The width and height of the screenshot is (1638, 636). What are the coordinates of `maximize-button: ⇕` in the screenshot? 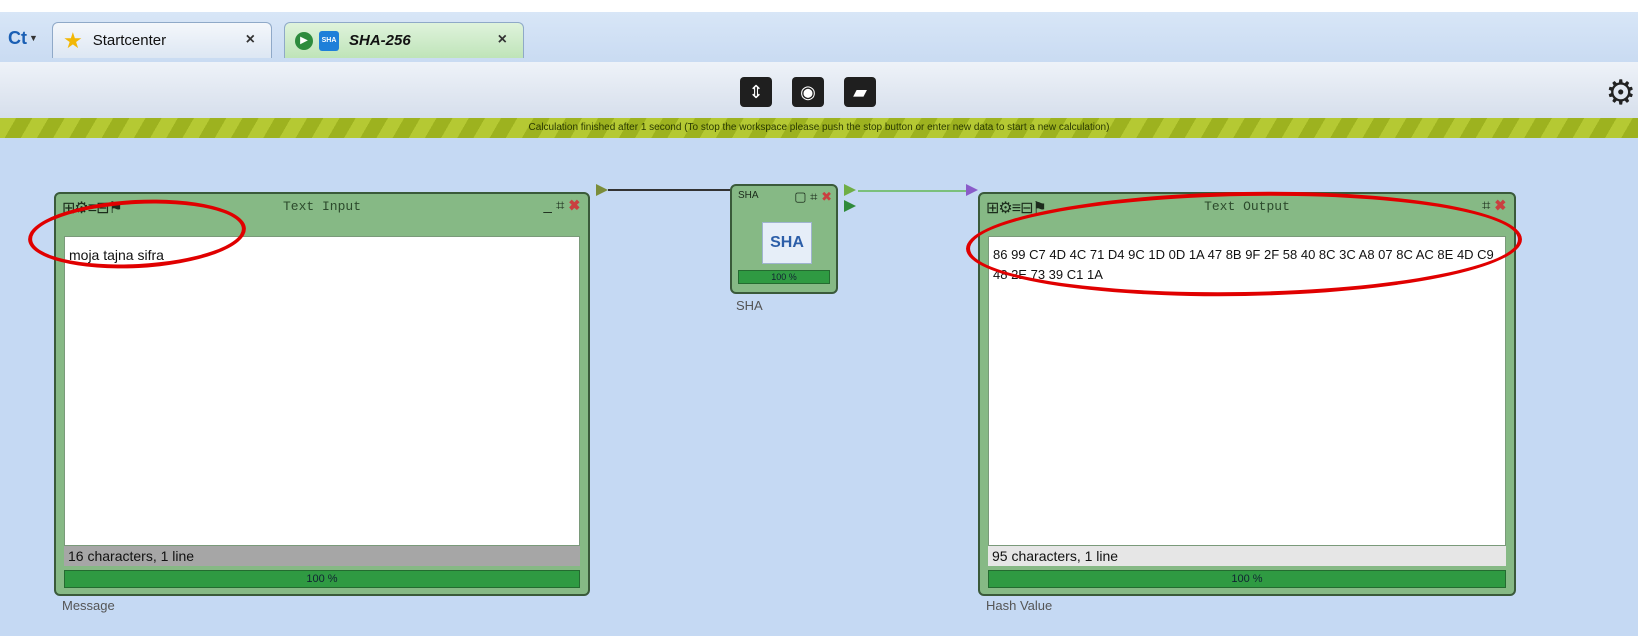 It's located at (756, 92).